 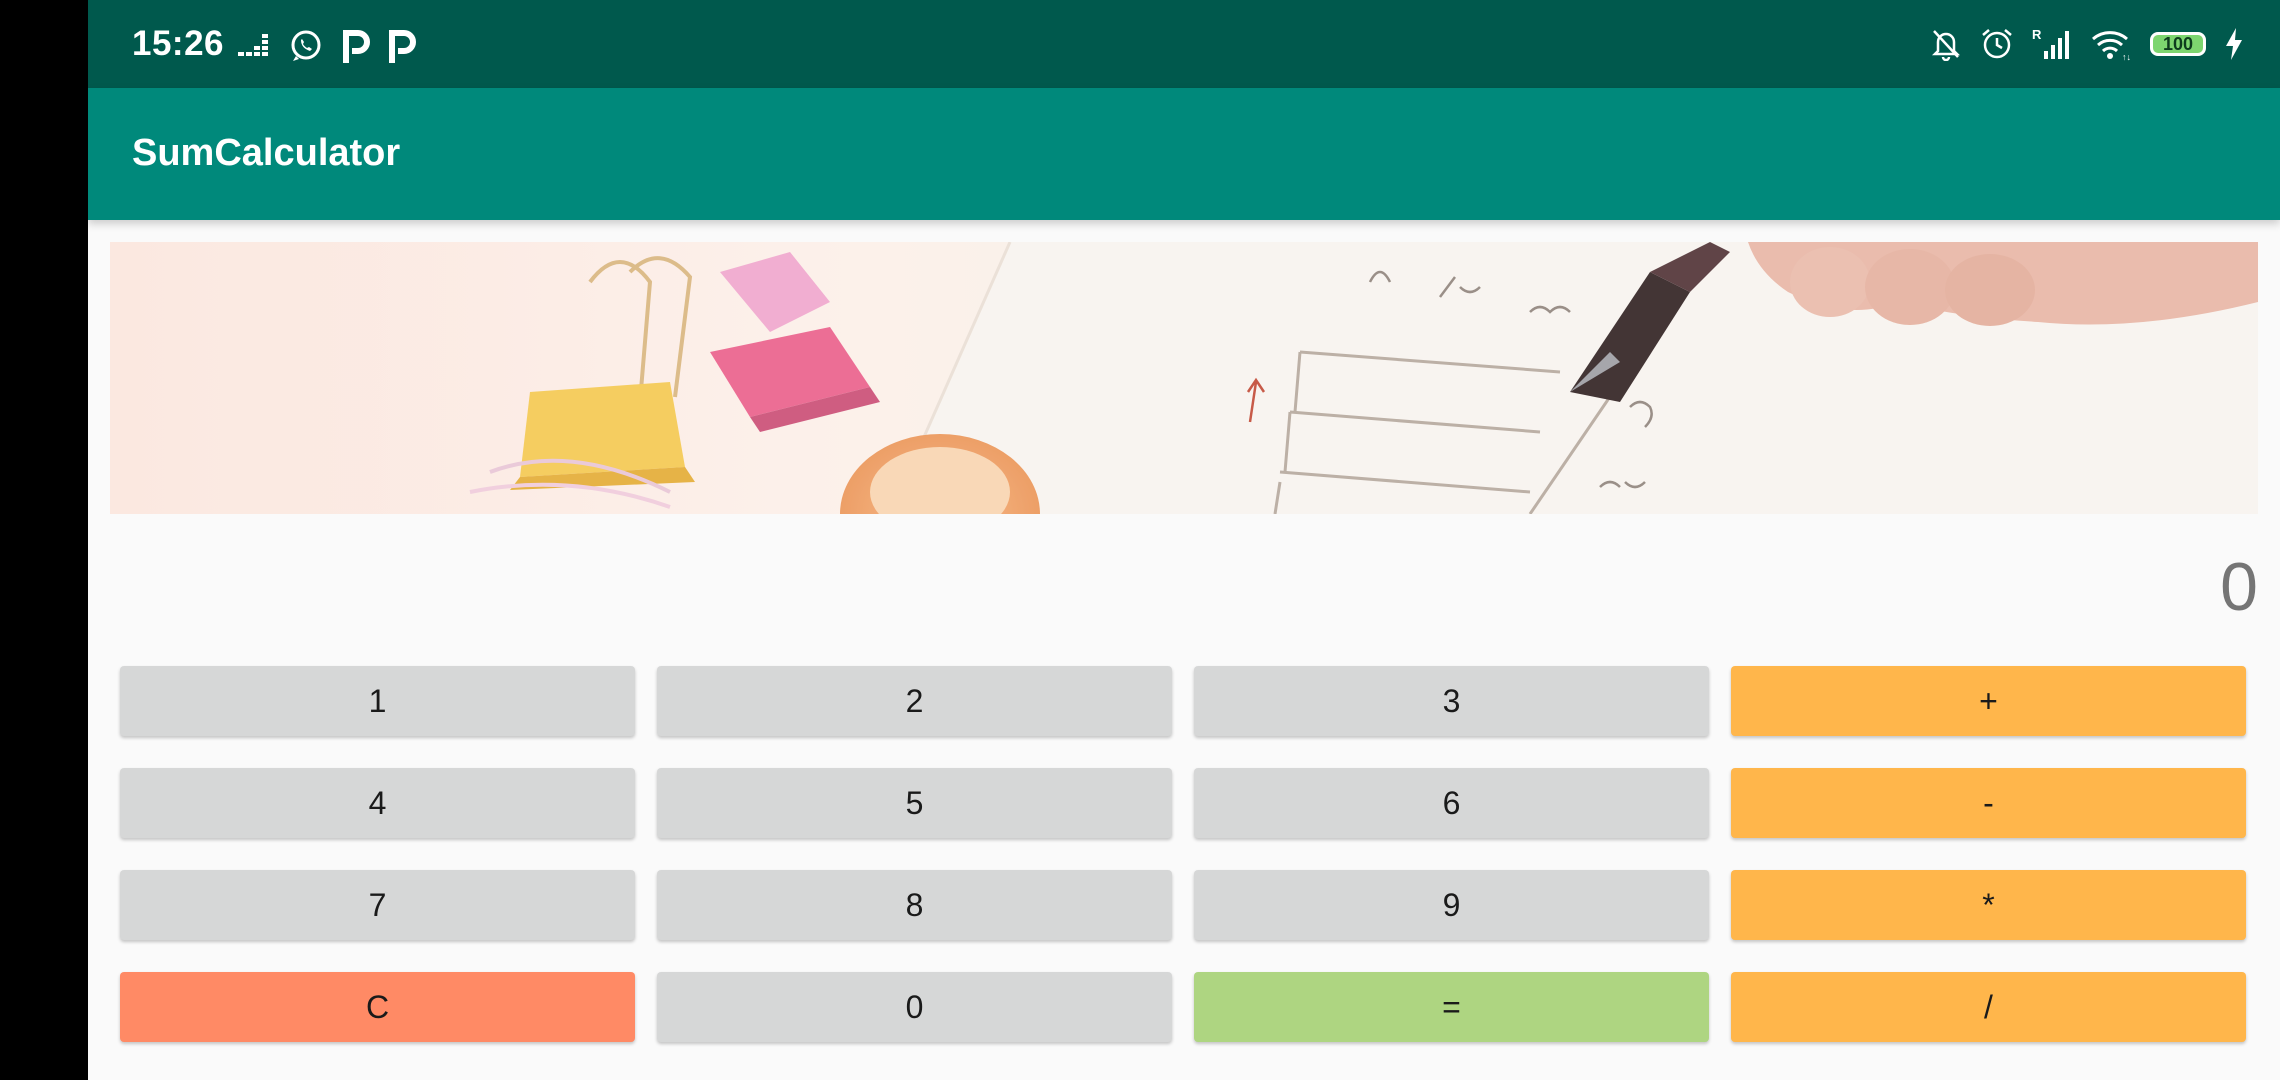 What do you see at coordinates (255, 46) in the screenshot?
I see `deezer-icon` at bounding box center [255, 46].